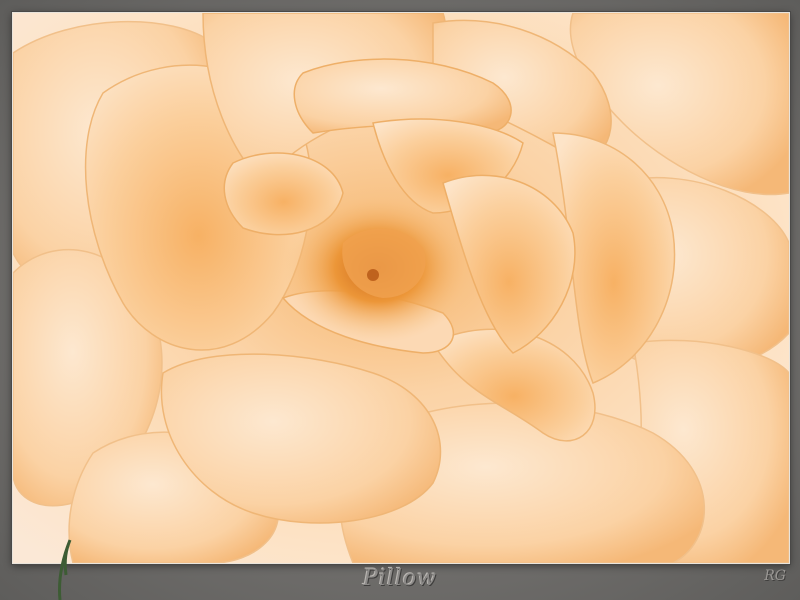  Describe the element at coordinates (775, 576) in the screenshot. I see `artist-signature: RG` at that location.